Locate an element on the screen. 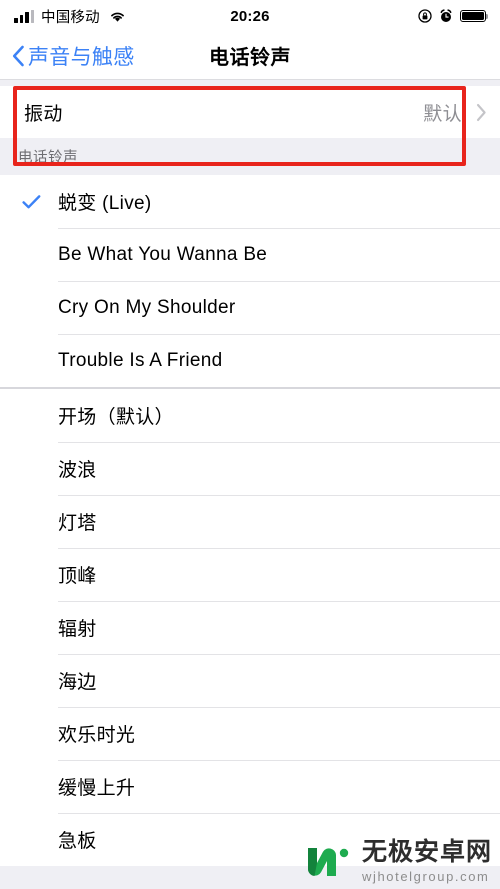 Image resolution: width=500 pixels, height=889 pixels. list-item: 欢乐时光 is located at coordinates (250, 733).